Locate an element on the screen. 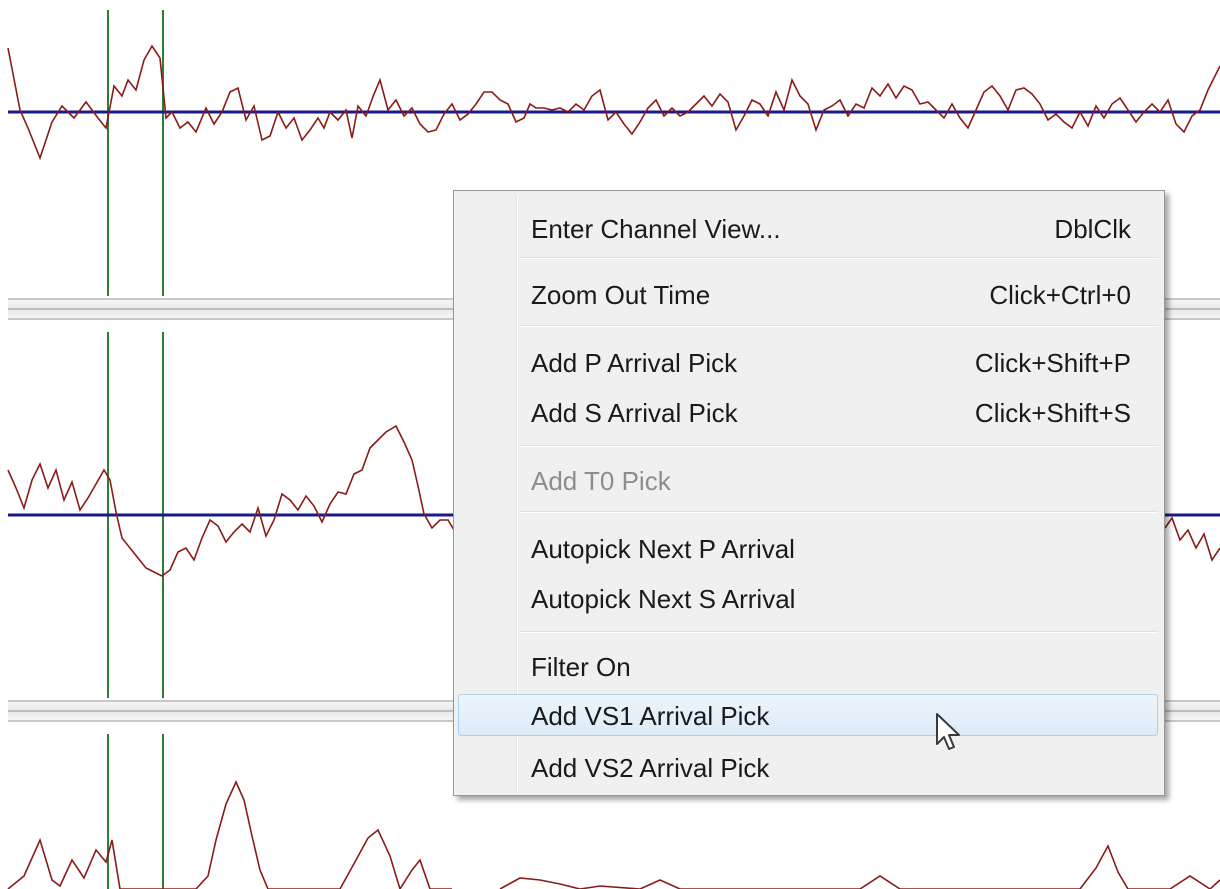 This screenshot has height=889, width=1220. menu-item-add-t0-pick: Add T0 Pick is located at coordinates (808, 480).